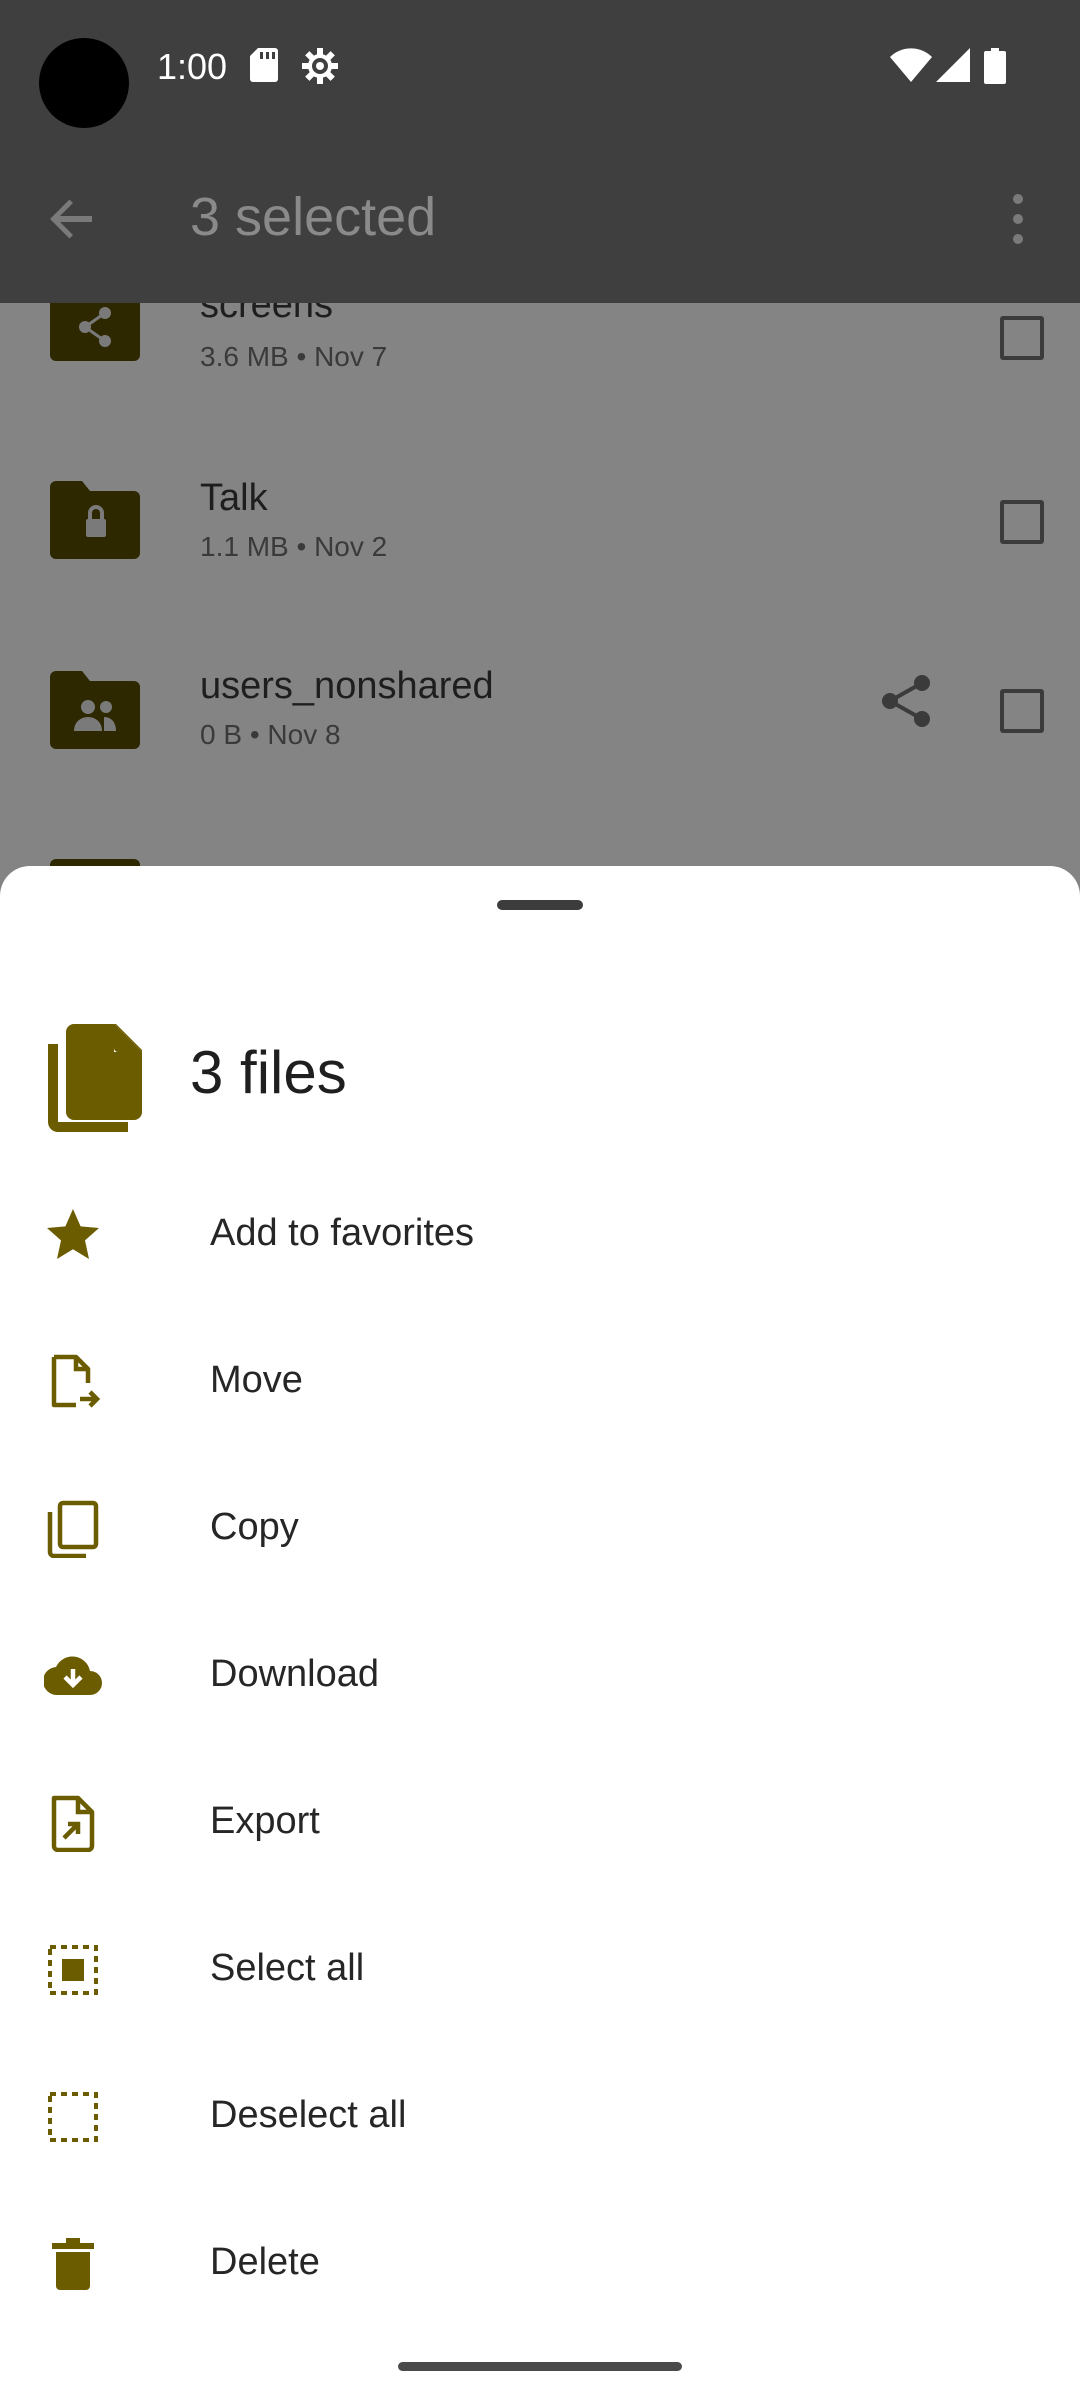 The width and height of the screenshot is (1080, 2400). Describe the element at coordinates (540, 1527) in the screenshot. I see `copy-action: Copy` at that location.